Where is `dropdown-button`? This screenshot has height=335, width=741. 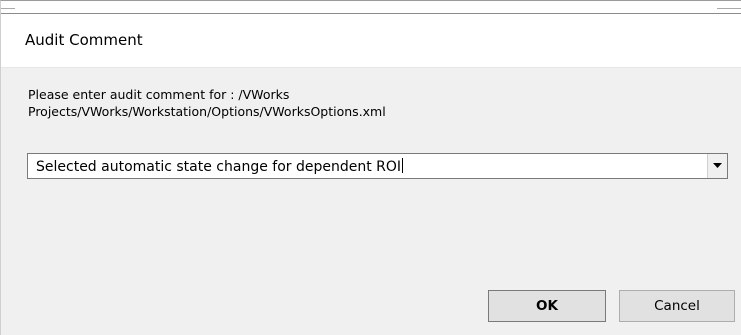 dropdown-button is located at coordinates (717, 166).